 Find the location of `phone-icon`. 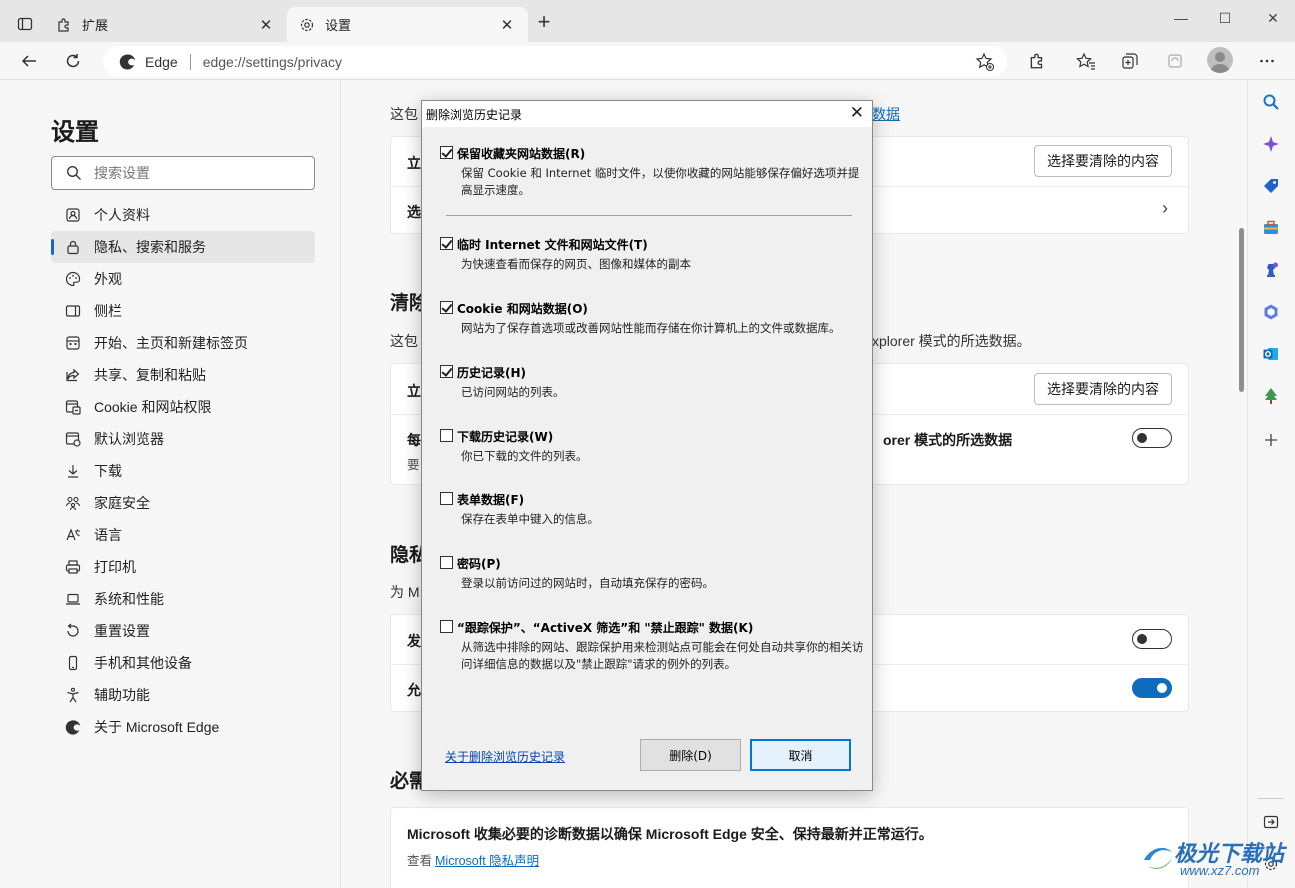

phone-icon is located at coordinates (73, 663).